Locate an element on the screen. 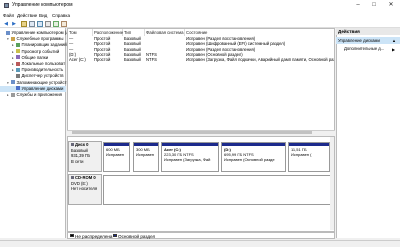 This screenshot has width=400, height=247. cdrom-0-name: CD-ROM 0 is located at coordinates (85, 177).